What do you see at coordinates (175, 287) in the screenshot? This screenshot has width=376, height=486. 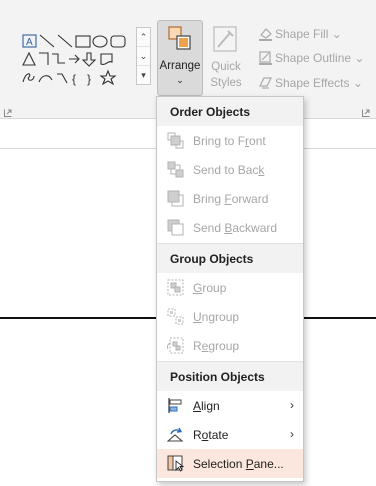 I see `group-icon` at bounding box center [175, 287].